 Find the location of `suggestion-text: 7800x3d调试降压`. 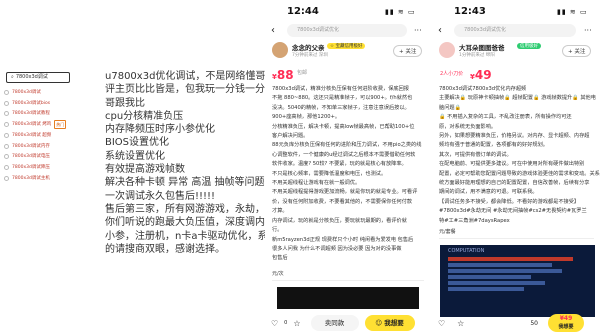

suggestion-text: 7800x3d调试降压 is located at coordinates (31, 167).